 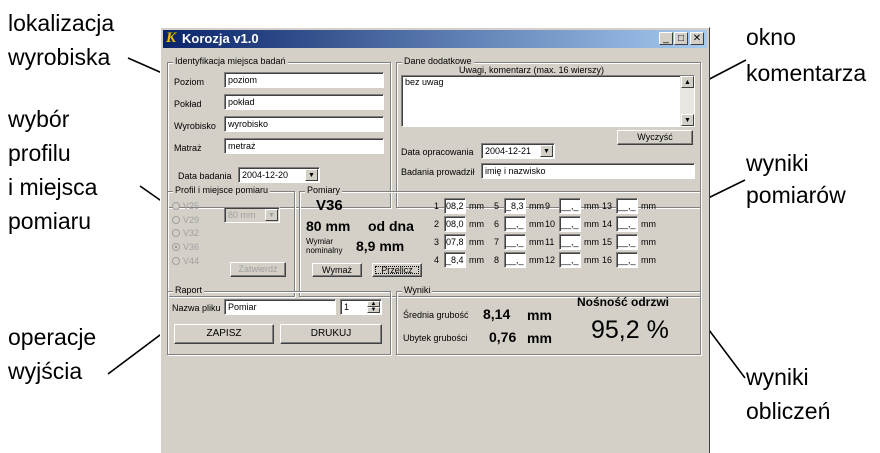 I want to click on measurement-input-3: 07,8, so click(x=455, y=242).